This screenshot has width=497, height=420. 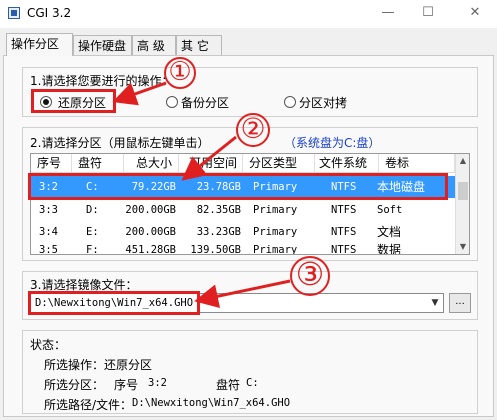 What do you see at coordinates (180, 73) in the screenshot?
I see `annotation-1: ①` at bounding box center [180, 73].